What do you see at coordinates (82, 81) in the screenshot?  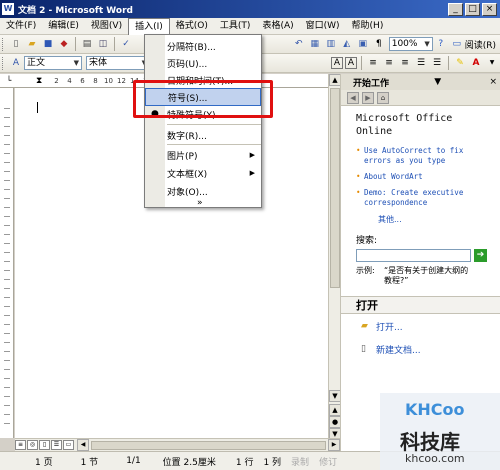 I see `ruler-number: 6` at bounding box center [82, 81].